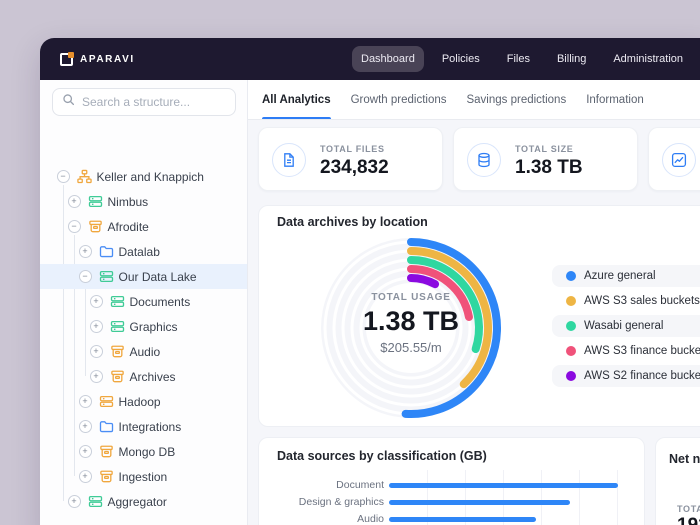  Describe the element at coordinates (289, 160) in the screenshot. I see `file-icon` at that location.